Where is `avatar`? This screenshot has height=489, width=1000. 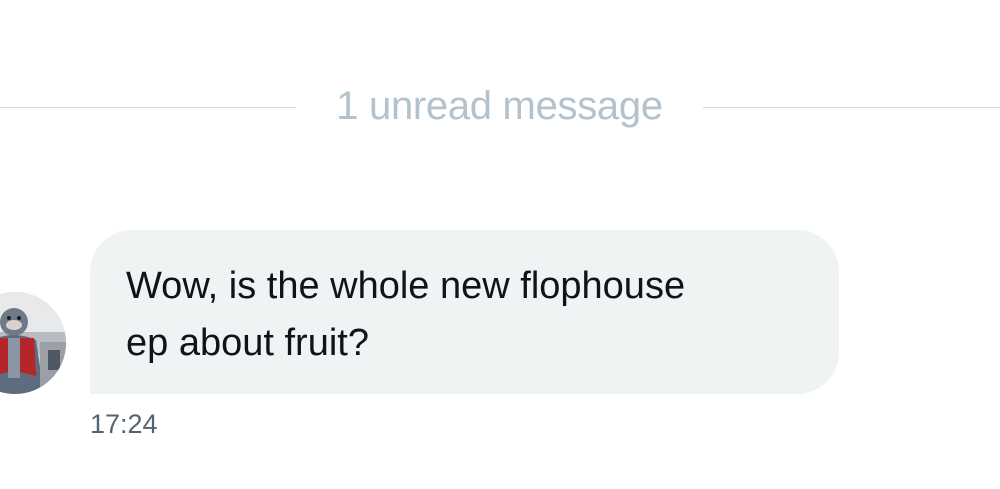
avatar is located at coordinates (33, 343).